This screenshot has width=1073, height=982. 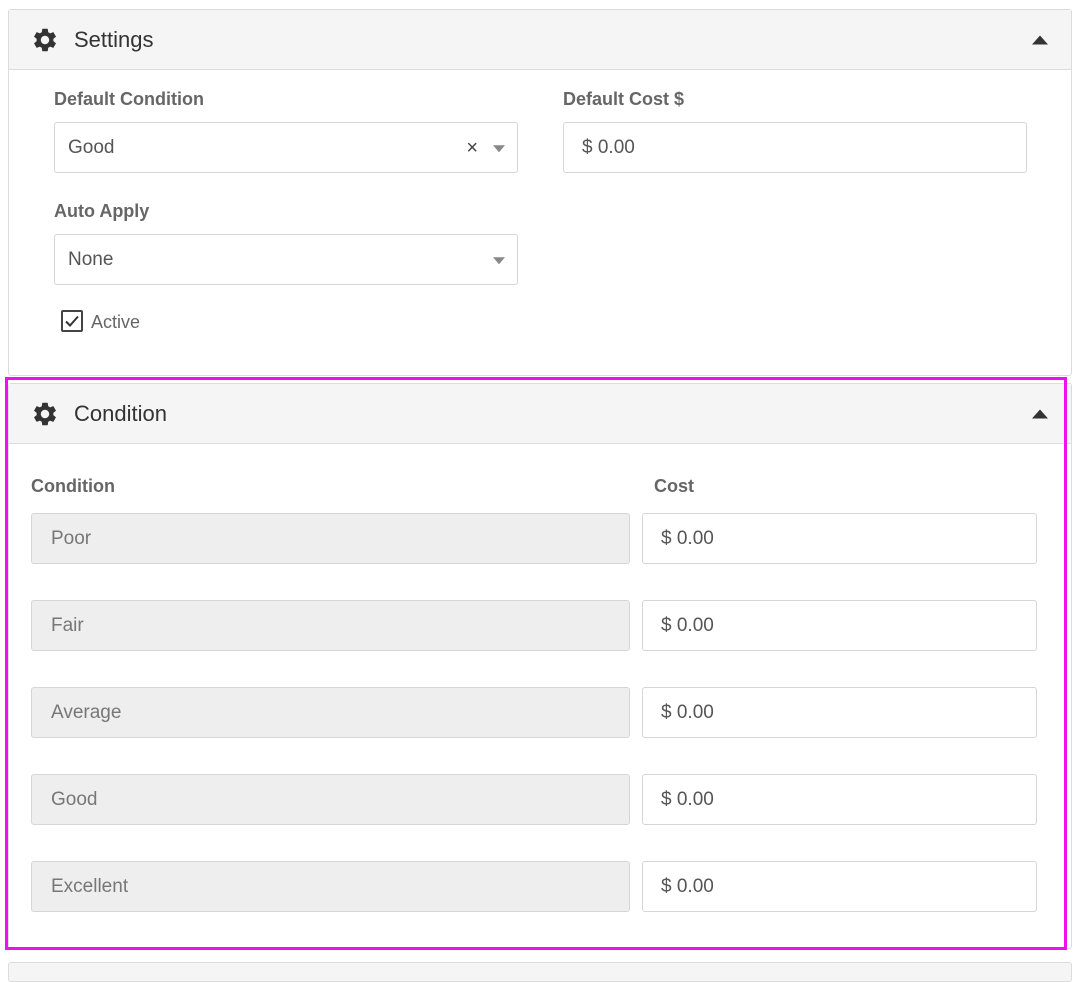 What do you see at coordinates (114, 39) in the screenshot?
I see `settings-panel-title: Settings` at bounding box center [114, 39].